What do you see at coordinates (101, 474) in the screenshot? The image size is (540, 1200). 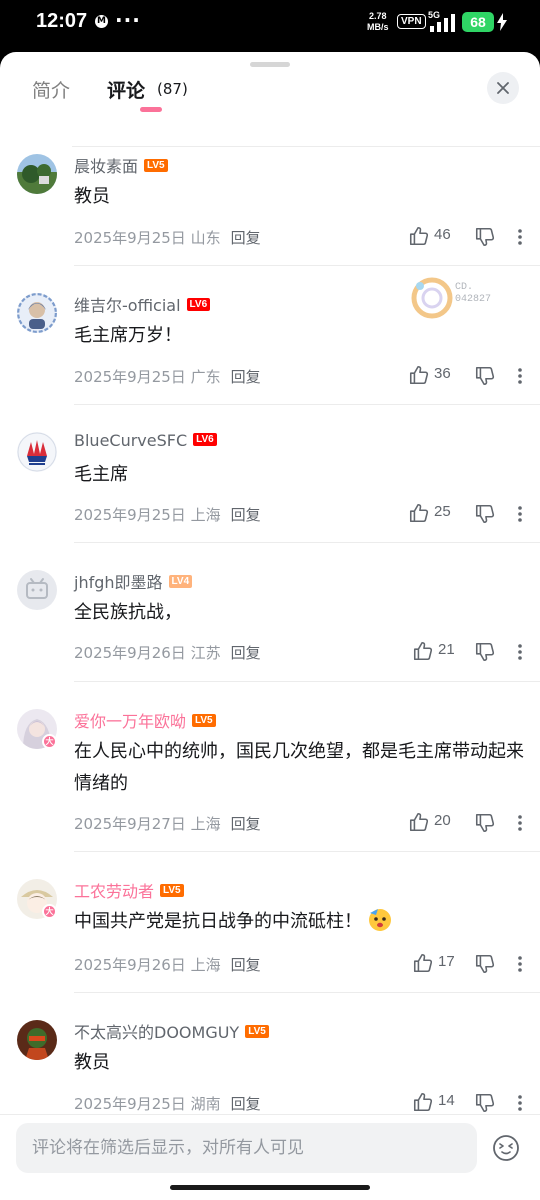 I see `comment-text: 毛主席` at bounding box center [101, 474].